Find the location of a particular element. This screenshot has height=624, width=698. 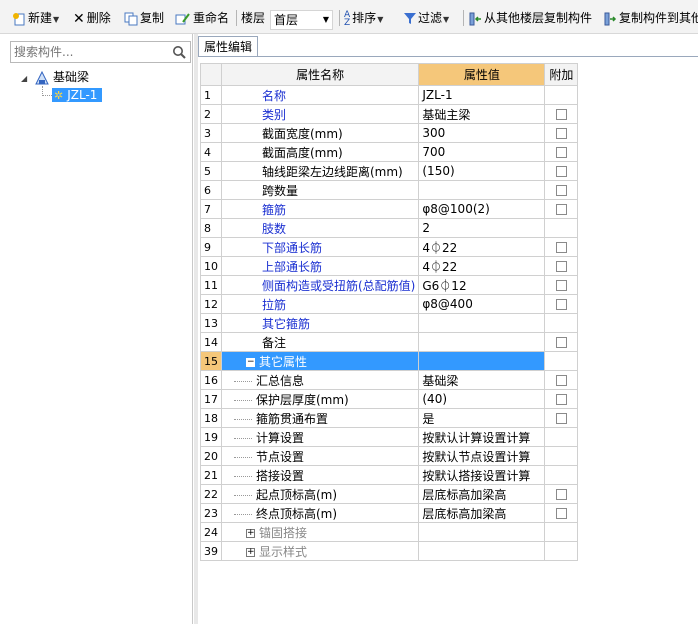

property-row: 20 节点设置 按默认节点设置计算 is located at coordinates (389, 456).